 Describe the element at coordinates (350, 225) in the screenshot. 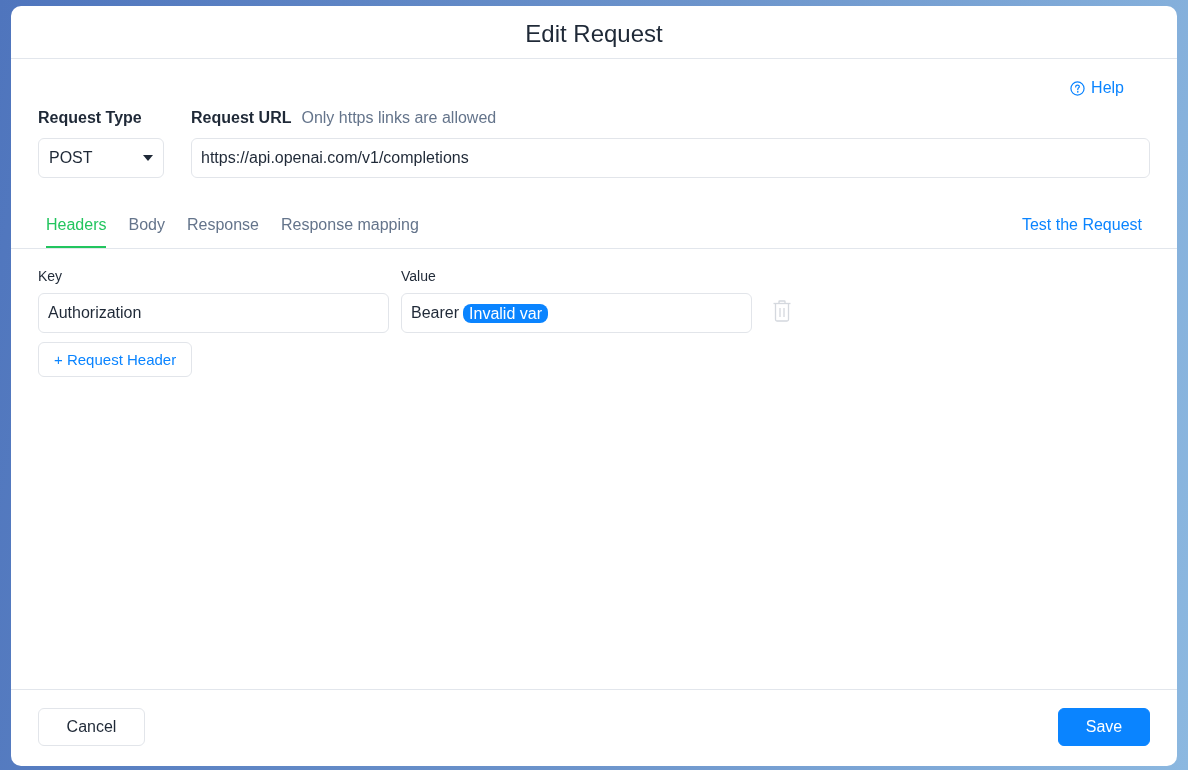

I see `tab: Response mapping` at that location.